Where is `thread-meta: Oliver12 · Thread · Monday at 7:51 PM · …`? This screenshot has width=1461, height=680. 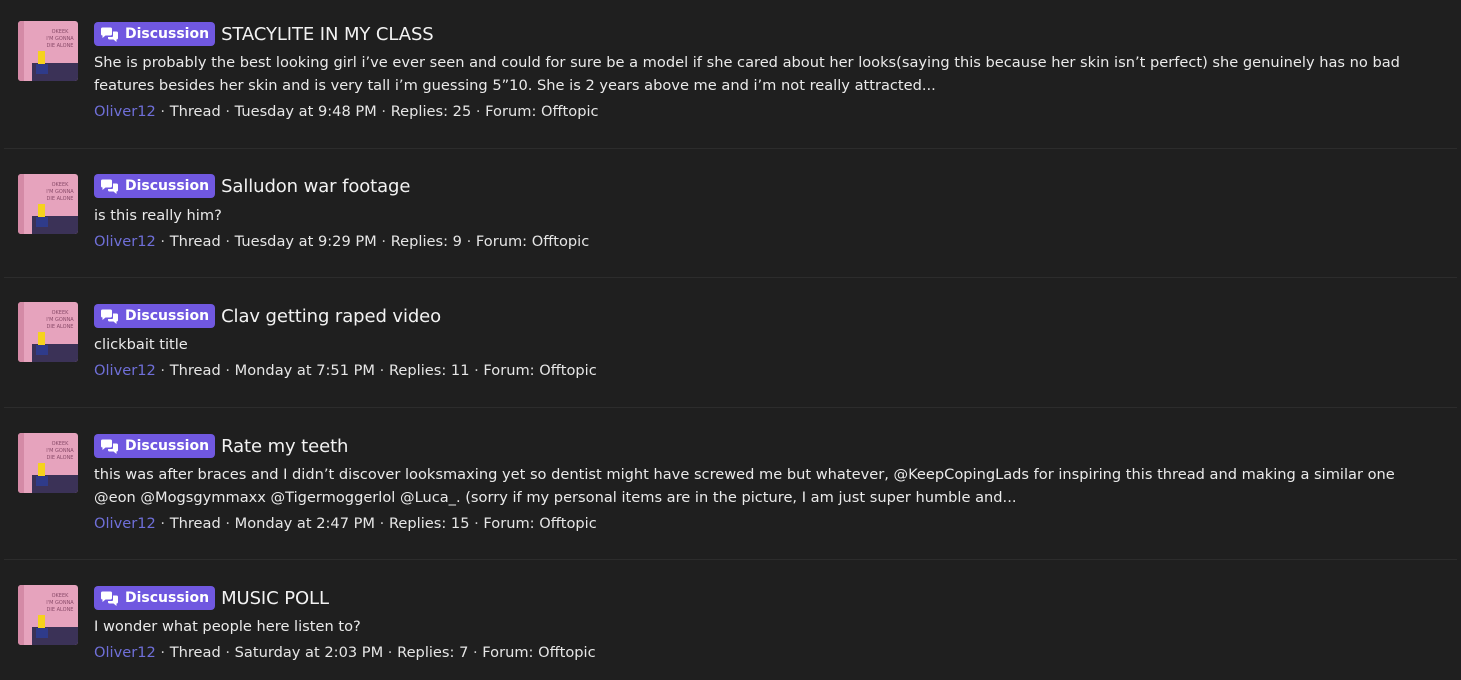
thread-meta: Oliver12 · Thread · Monday at 7:51 PM · … is located at coordinates (345, 371).